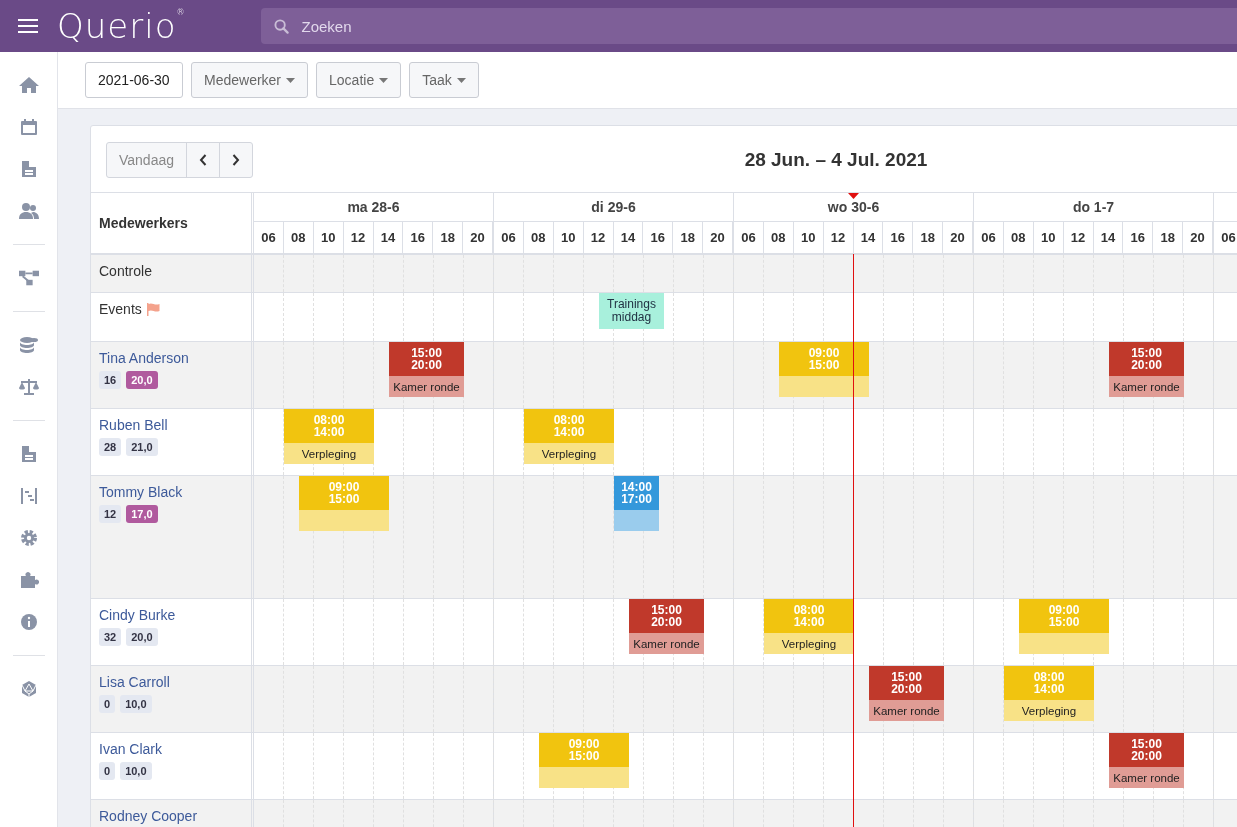 The image size is (1237, 827). What do you see at coordinates (152, 309) in the screenshot?
I see `flag-icon` at bounding box center [152, 309].